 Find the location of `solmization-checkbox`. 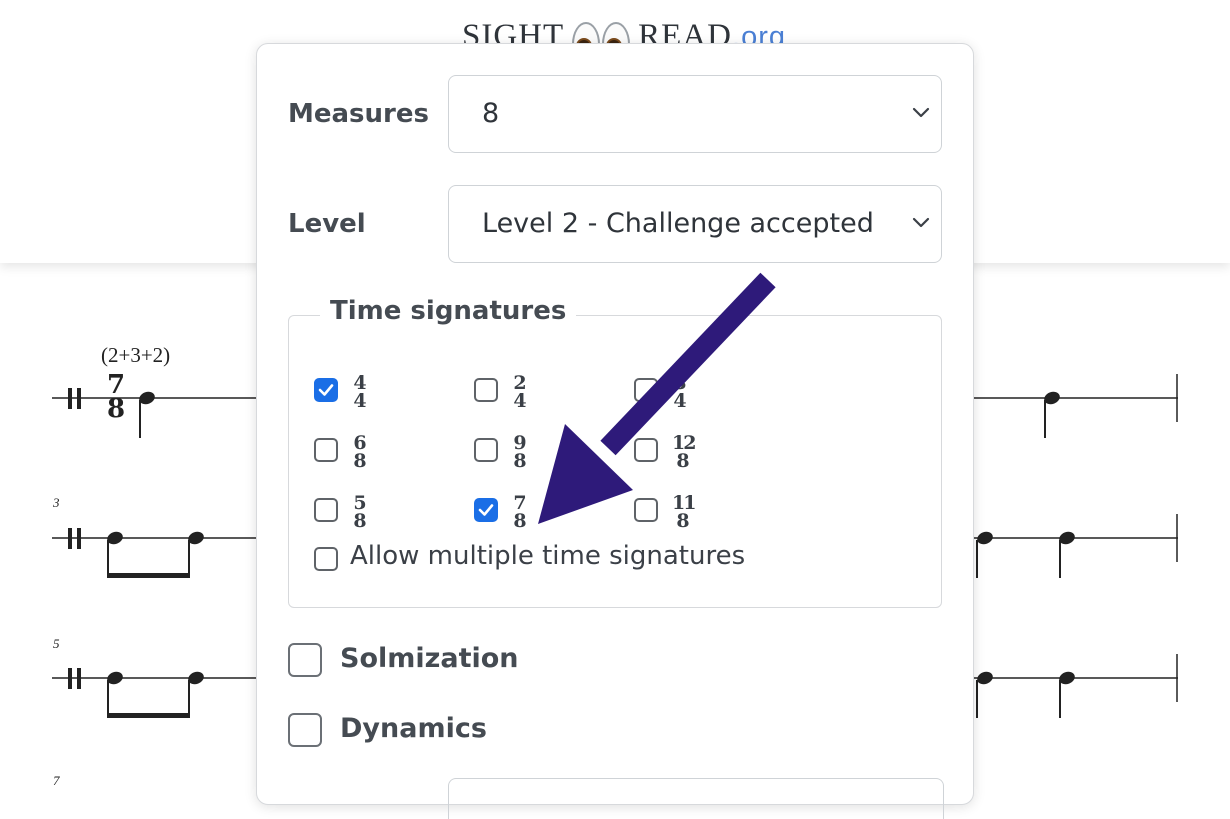

solmization-checkbox is located at coordinates (305, 660).